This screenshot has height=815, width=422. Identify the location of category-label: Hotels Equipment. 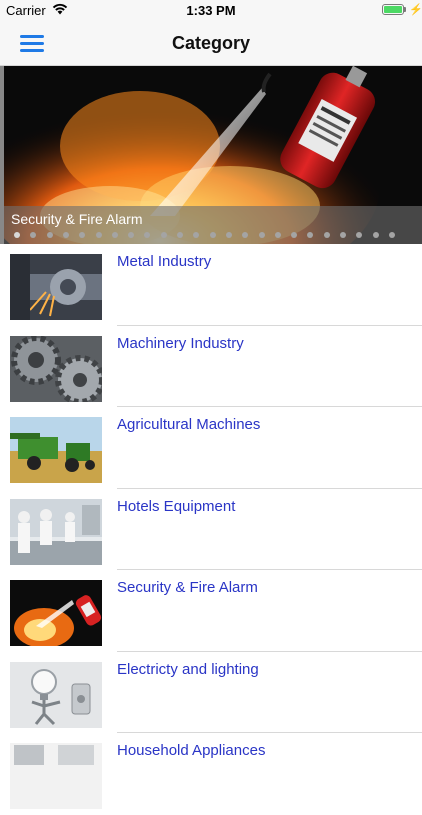
(176, 506).